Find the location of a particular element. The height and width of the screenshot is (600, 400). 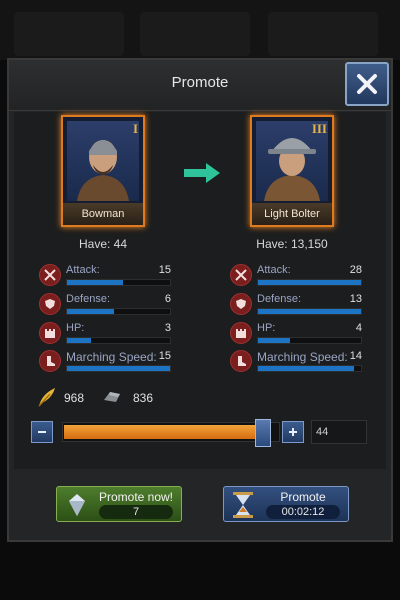

close-button is located at coordinates (367, 84).